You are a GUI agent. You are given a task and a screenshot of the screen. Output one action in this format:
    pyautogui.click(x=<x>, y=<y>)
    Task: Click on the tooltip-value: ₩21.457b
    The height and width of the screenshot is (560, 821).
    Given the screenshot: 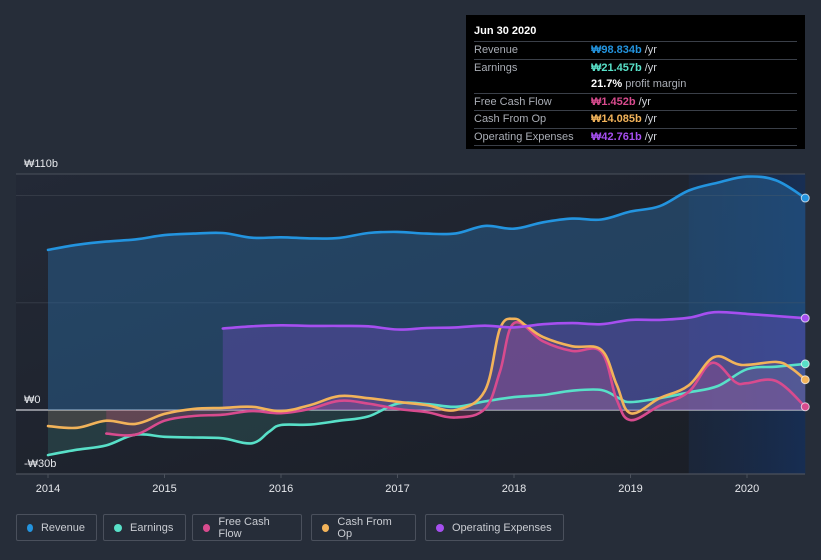 What is the action you would take?
    pyautogui.click(x=616, y=67)
    